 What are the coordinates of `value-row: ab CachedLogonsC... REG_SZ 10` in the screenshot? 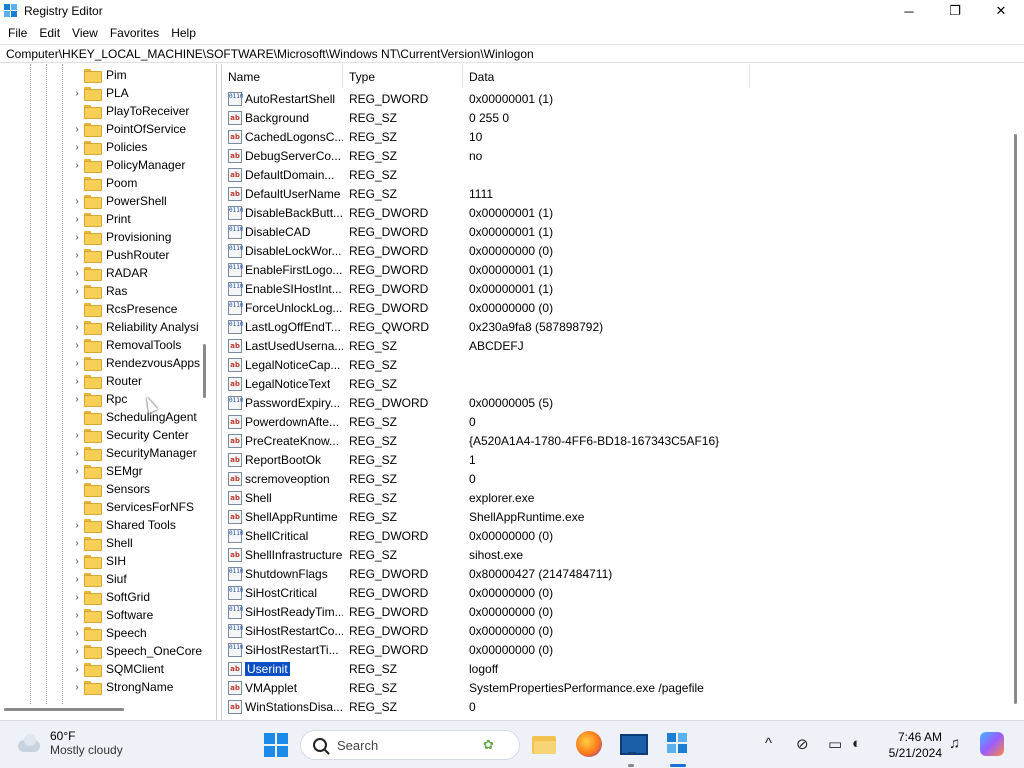 It's located at (492, 136).